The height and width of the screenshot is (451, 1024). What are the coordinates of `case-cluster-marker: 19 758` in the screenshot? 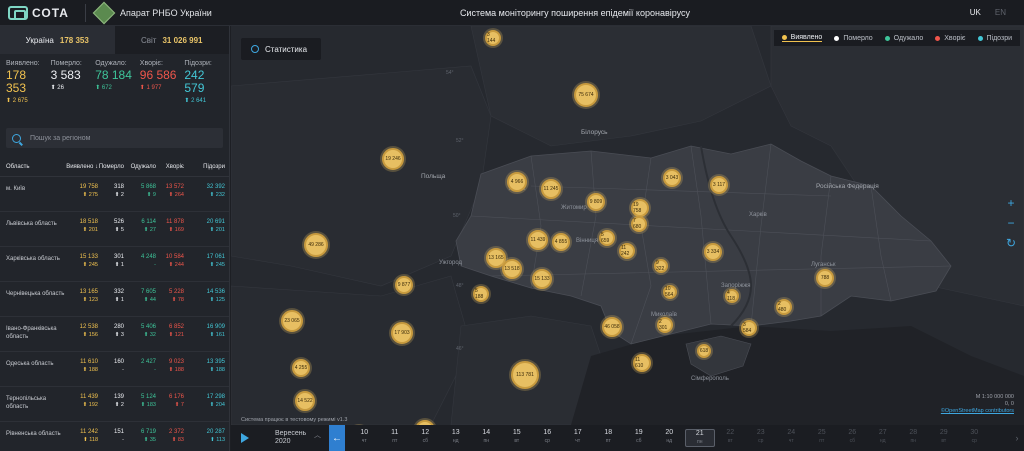 It's located at (640, 208).